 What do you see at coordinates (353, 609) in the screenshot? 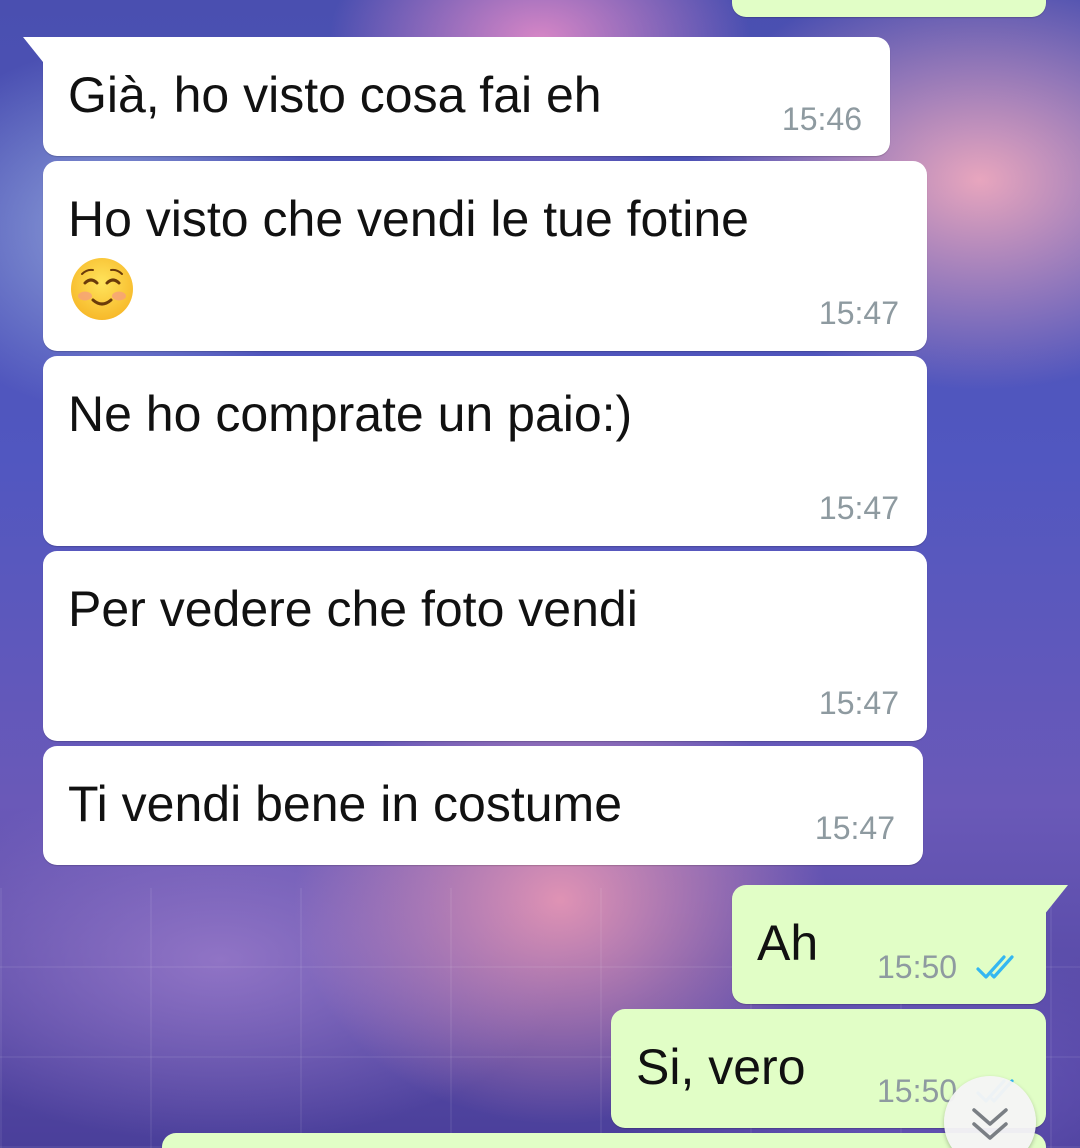
I see `message-text: Per vedere che foto vendi` at bounding box center [353, 609].